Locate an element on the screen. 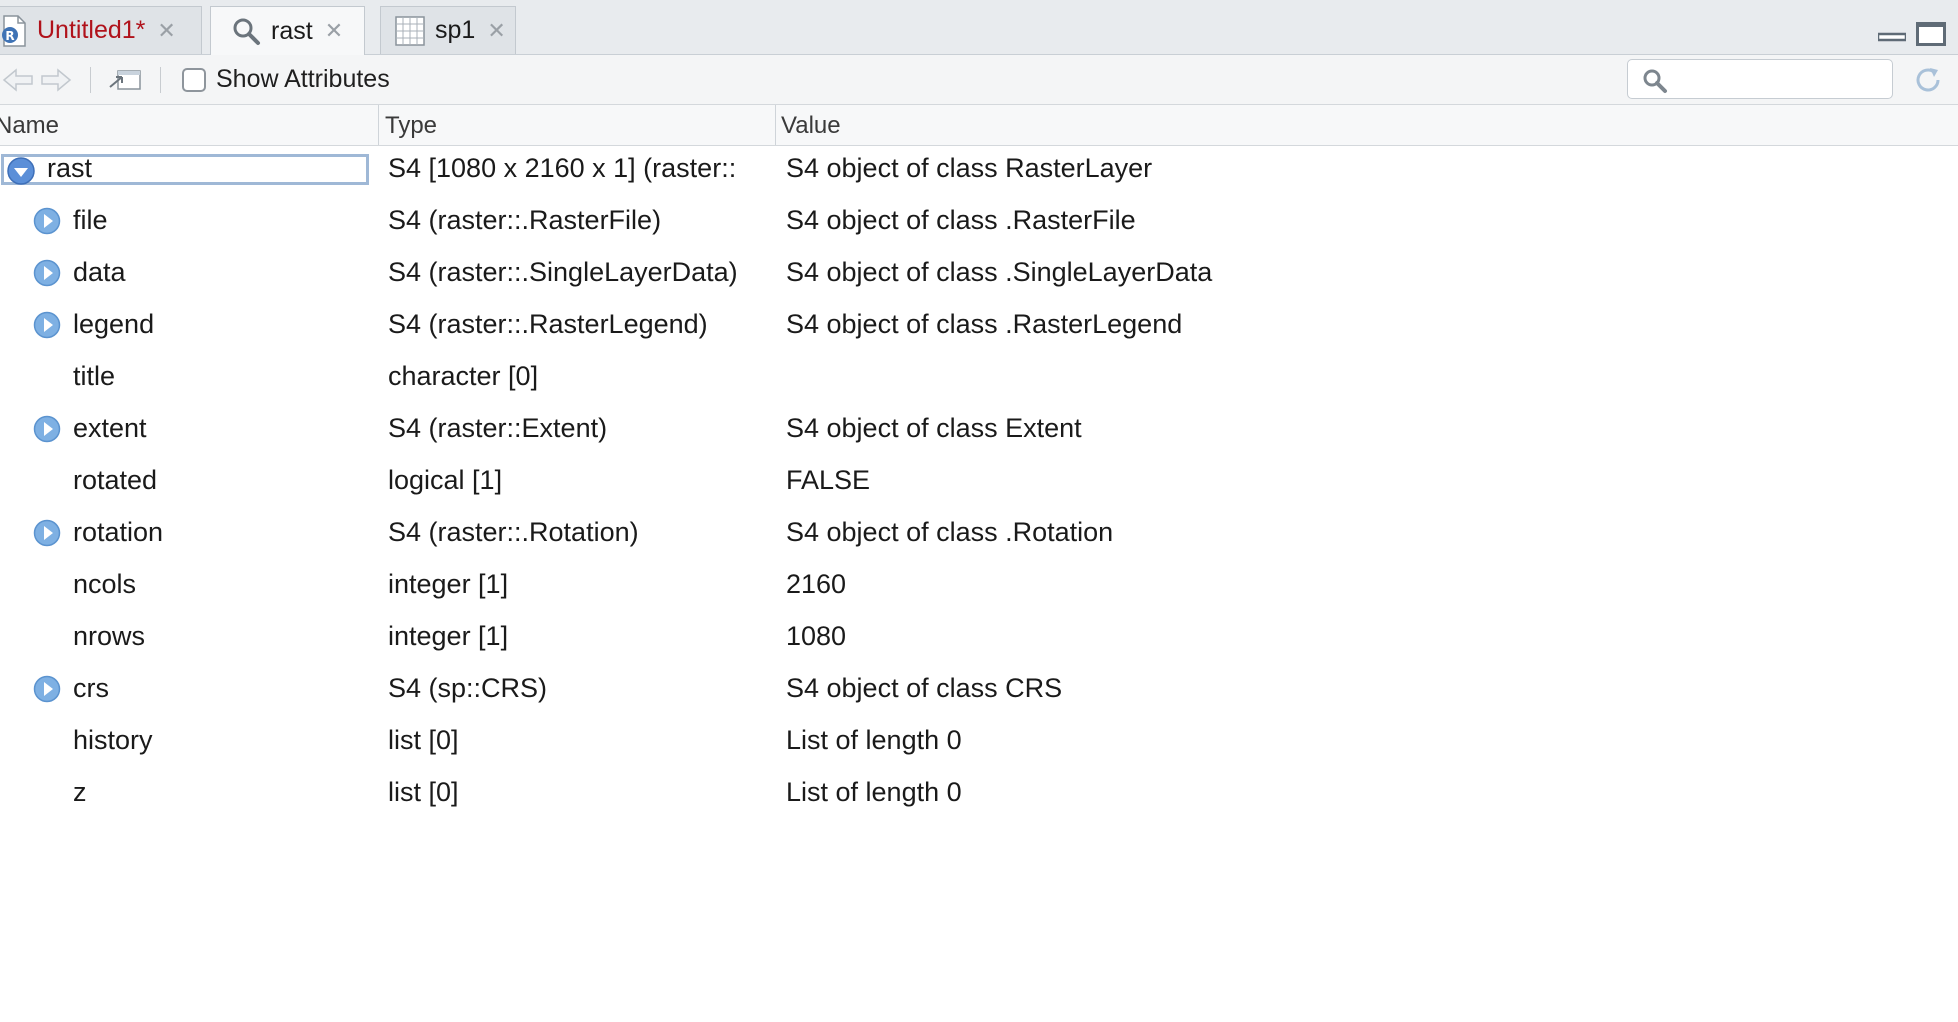  tree-row-name: file is located at coordinates (90, 220).